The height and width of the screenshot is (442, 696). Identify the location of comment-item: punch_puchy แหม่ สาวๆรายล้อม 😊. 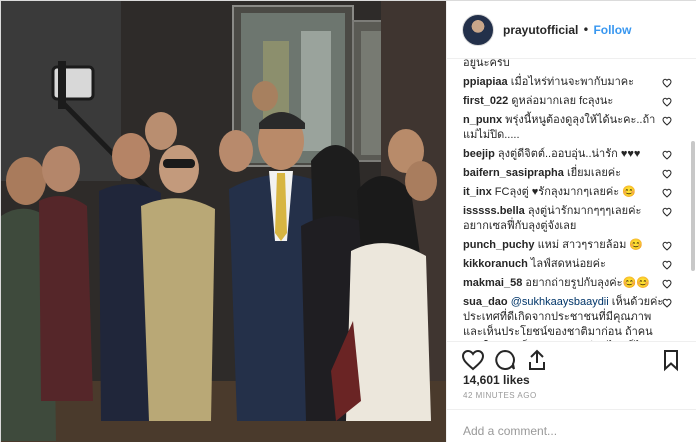
(579, 245).